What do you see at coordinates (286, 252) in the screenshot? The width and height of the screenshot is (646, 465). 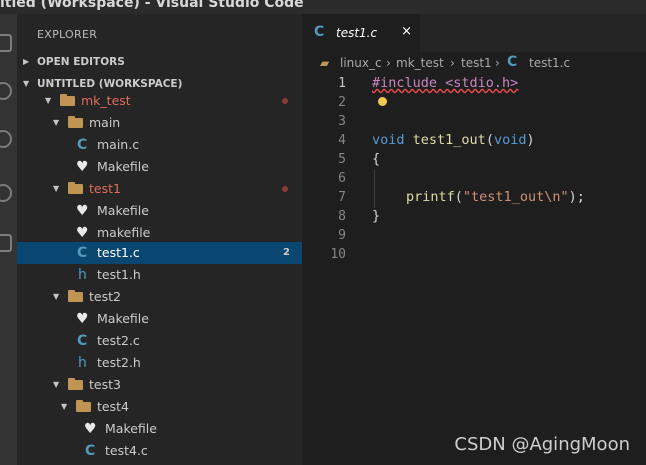 I see `problem-count-badge: 2` at bounding box center [286, 252].